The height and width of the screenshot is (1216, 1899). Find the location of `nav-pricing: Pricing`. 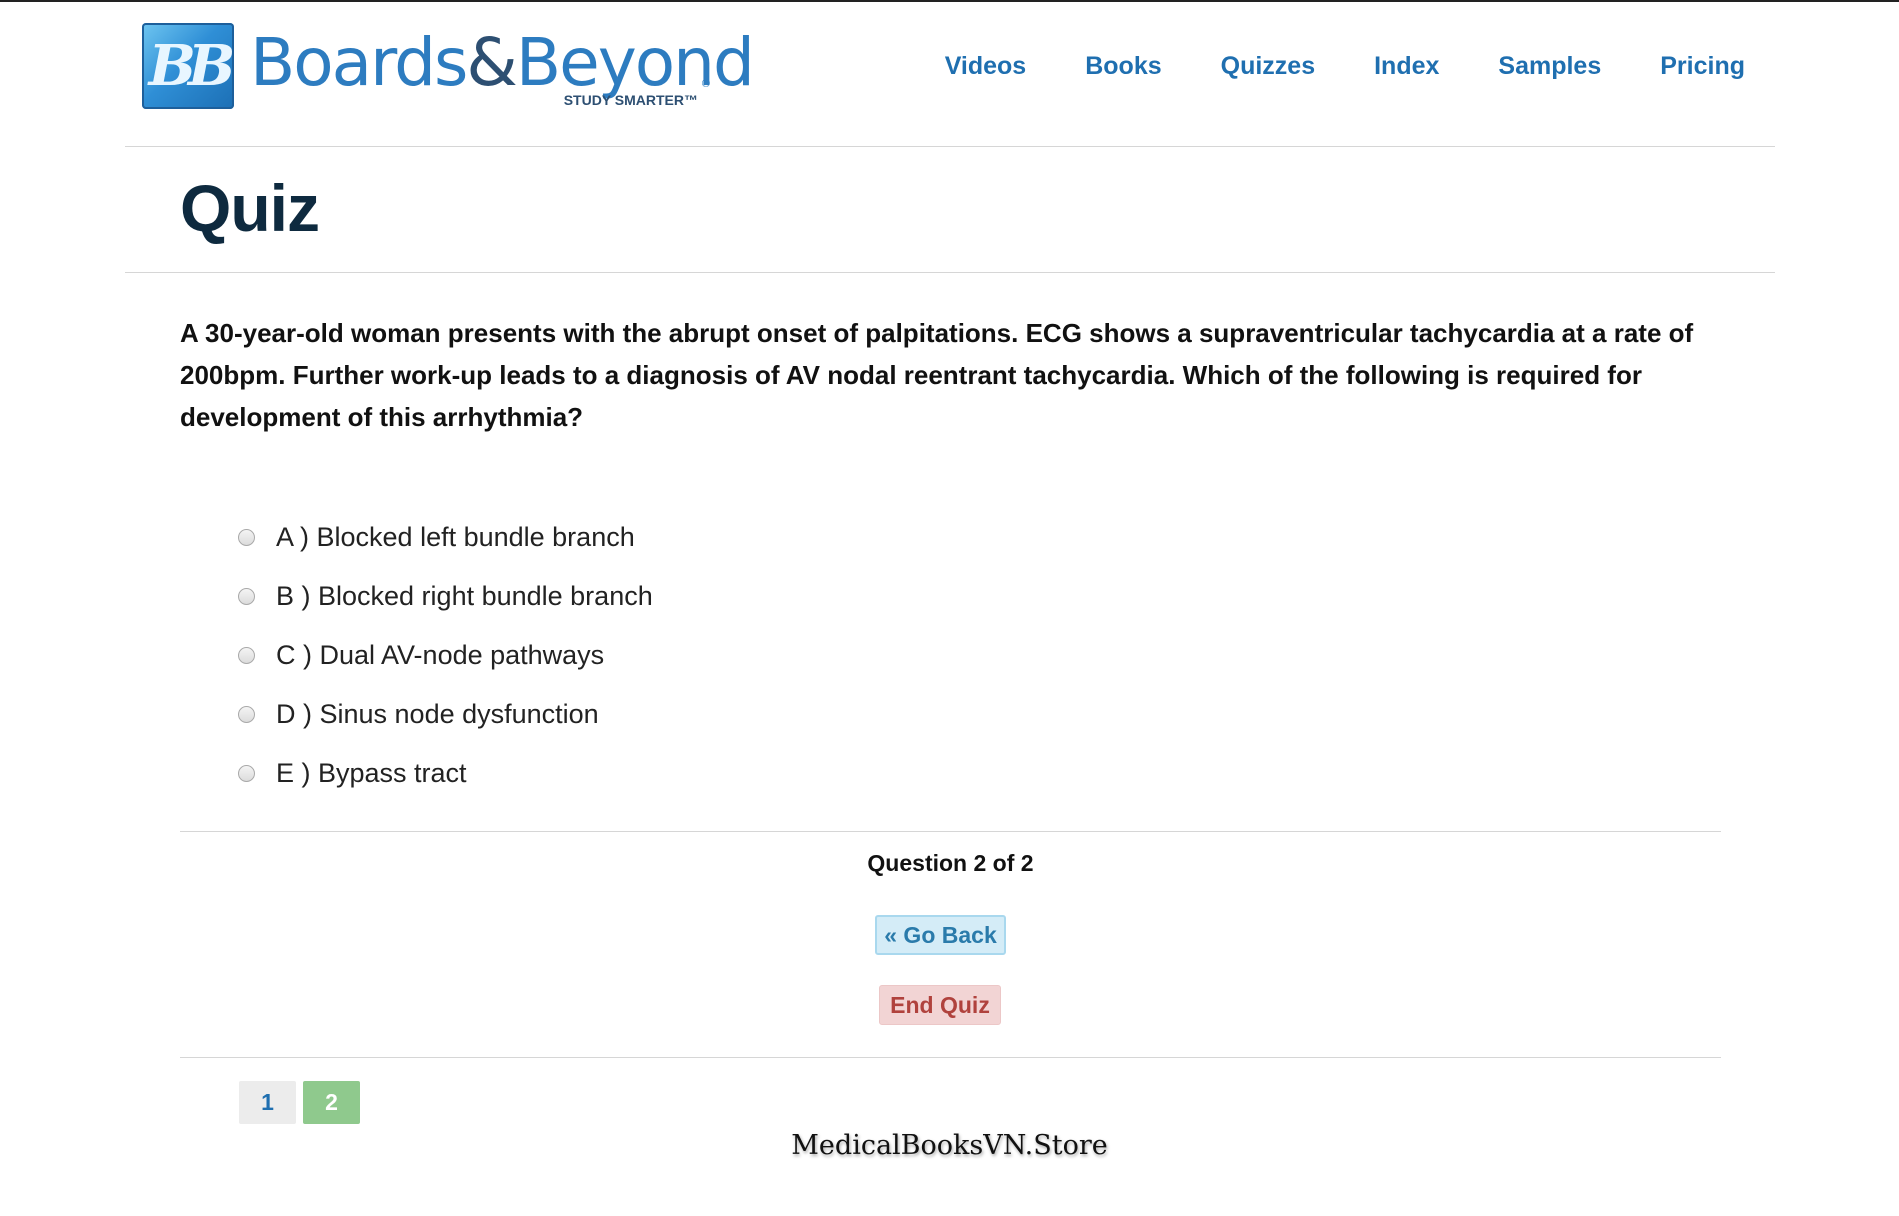

nav-pricing: Pricing is located at coordinates (1702, 66).